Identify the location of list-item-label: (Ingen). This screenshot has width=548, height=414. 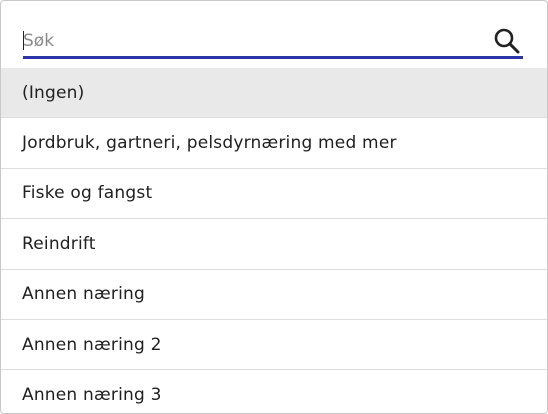
(53, 92).